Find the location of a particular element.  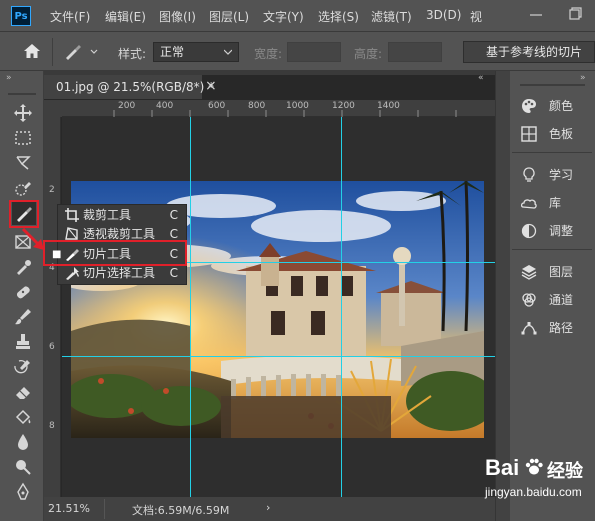

panel-channels: 通道 is located at coordinates (552, 300).